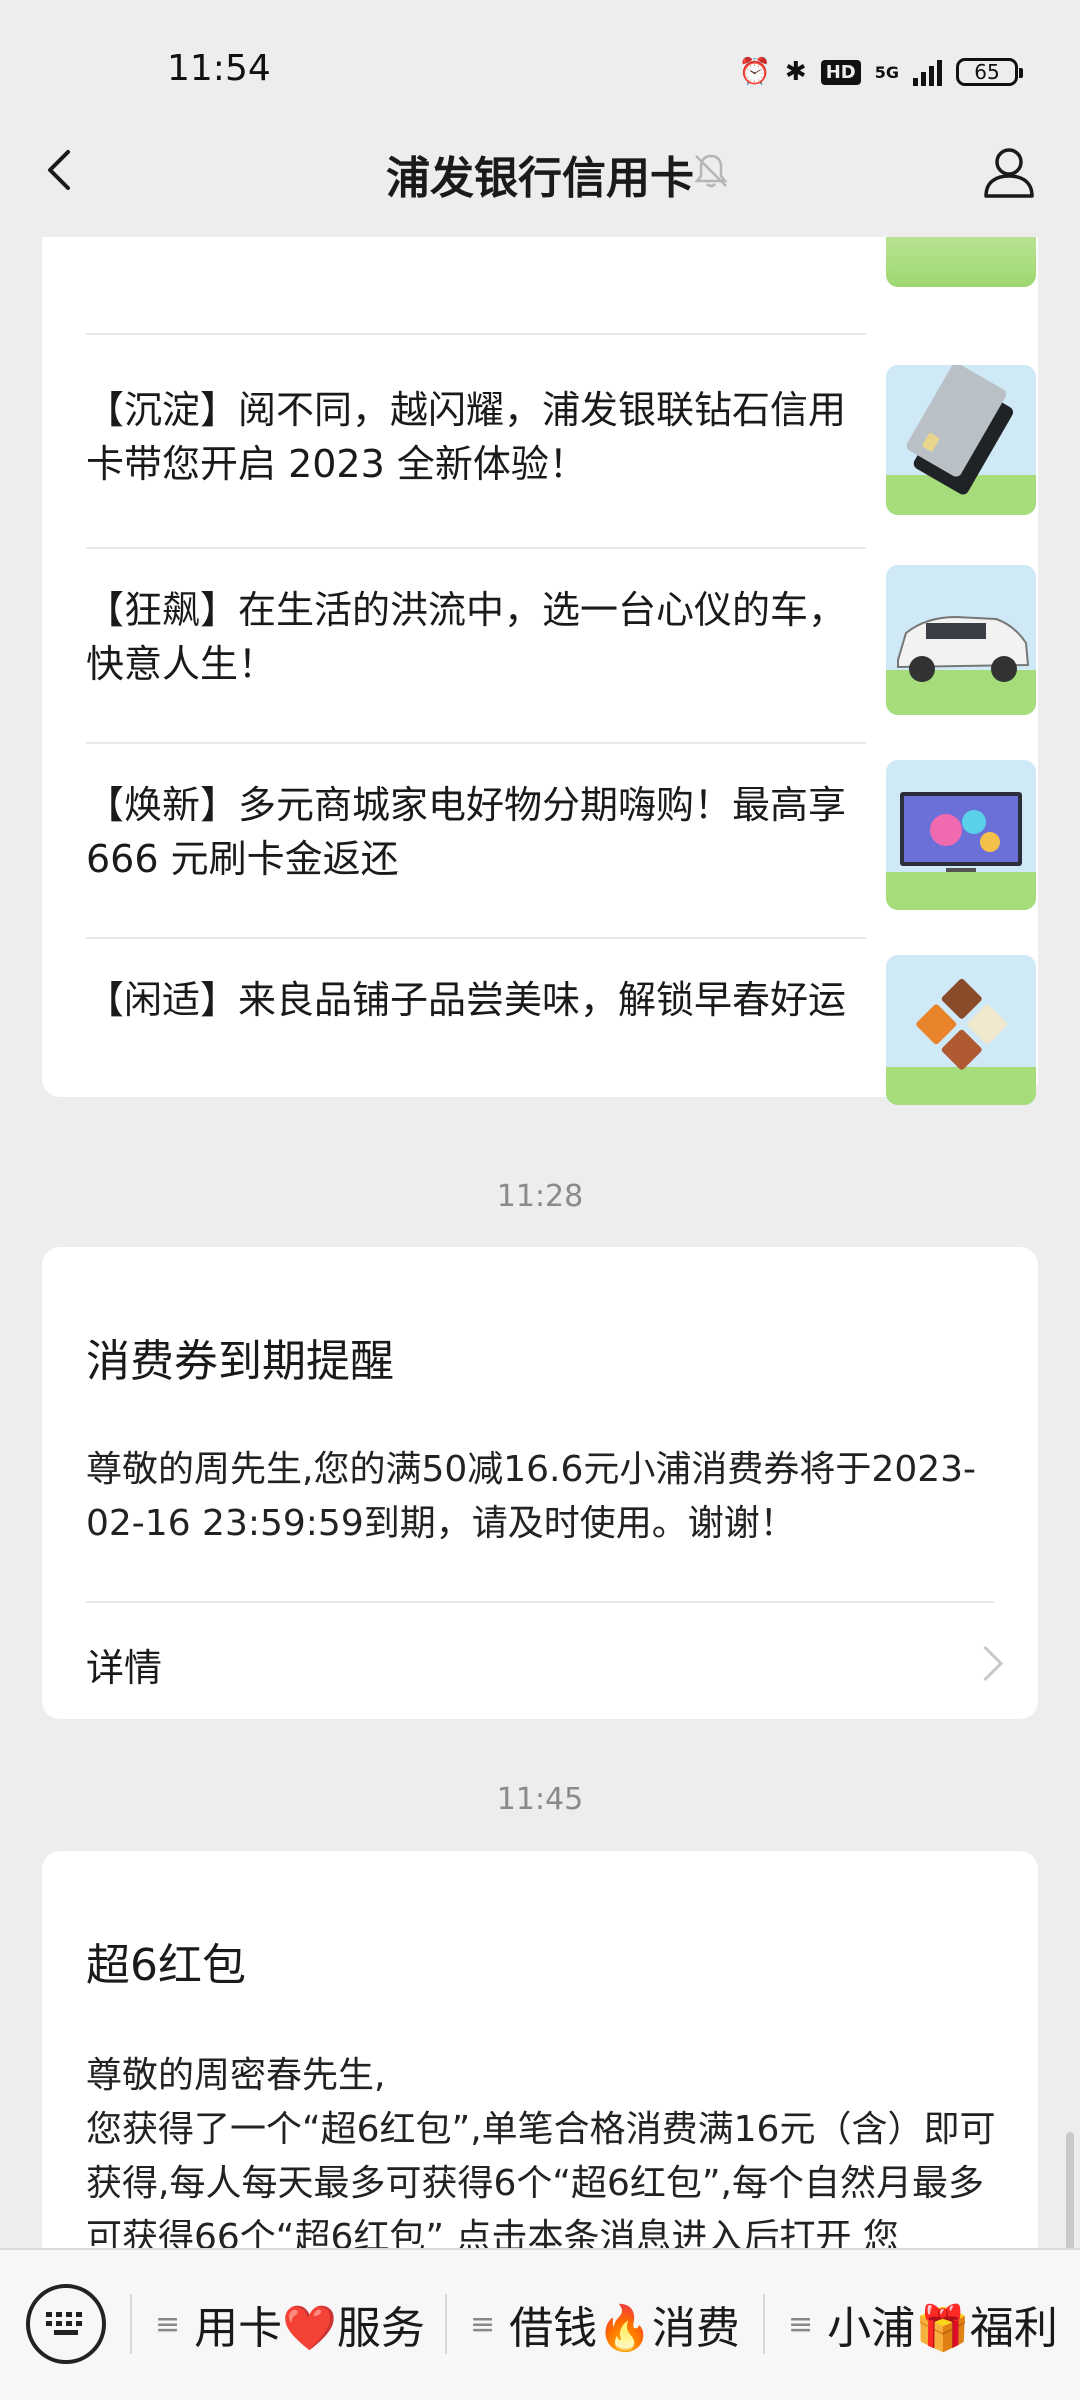  Describe the element at coordinates (466, 832) in the screenshot. I see `news-item-text: 【焕新】多元商城家电好物分期嗨购！最高享 666 元刷卡金返还` at that location.